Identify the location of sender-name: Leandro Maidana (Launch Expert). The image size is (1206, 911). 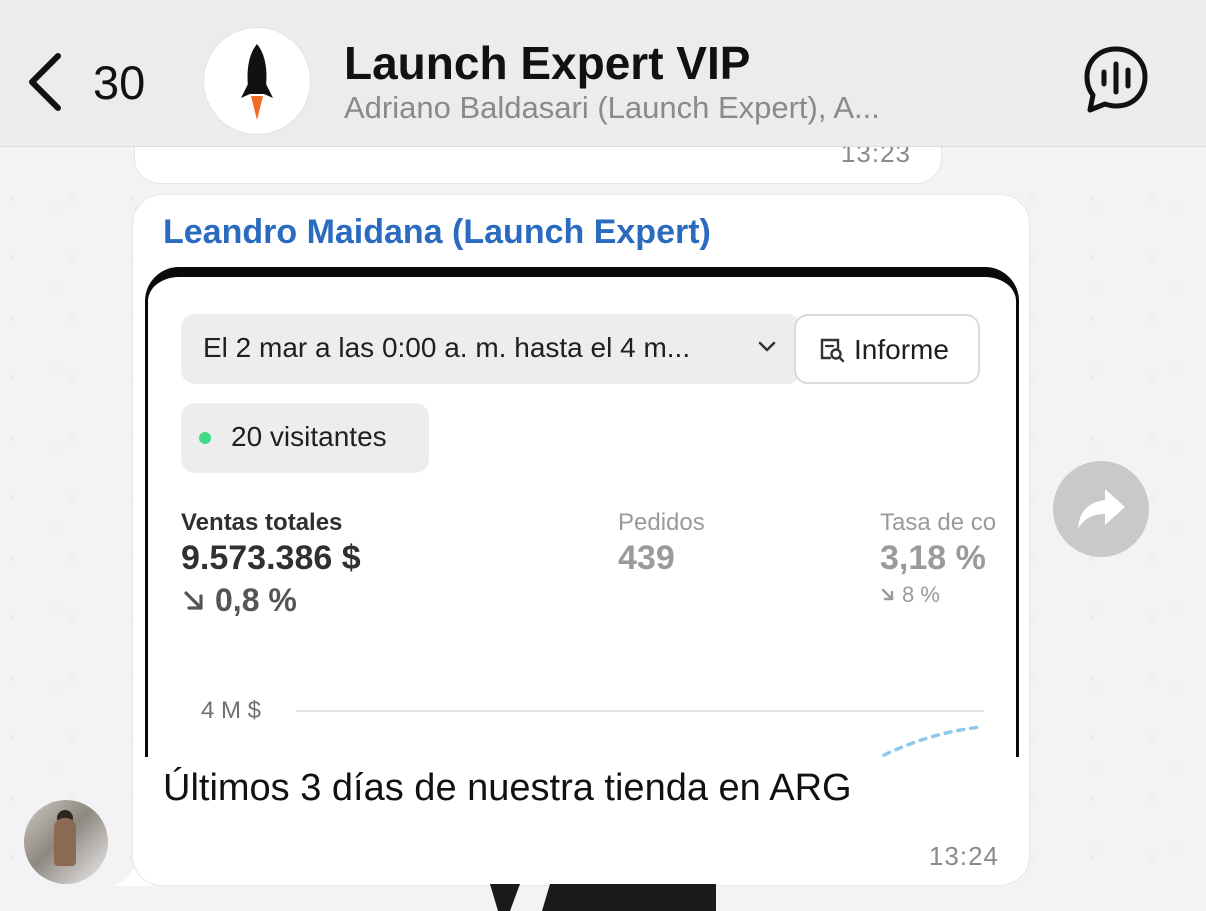
(437, 232).